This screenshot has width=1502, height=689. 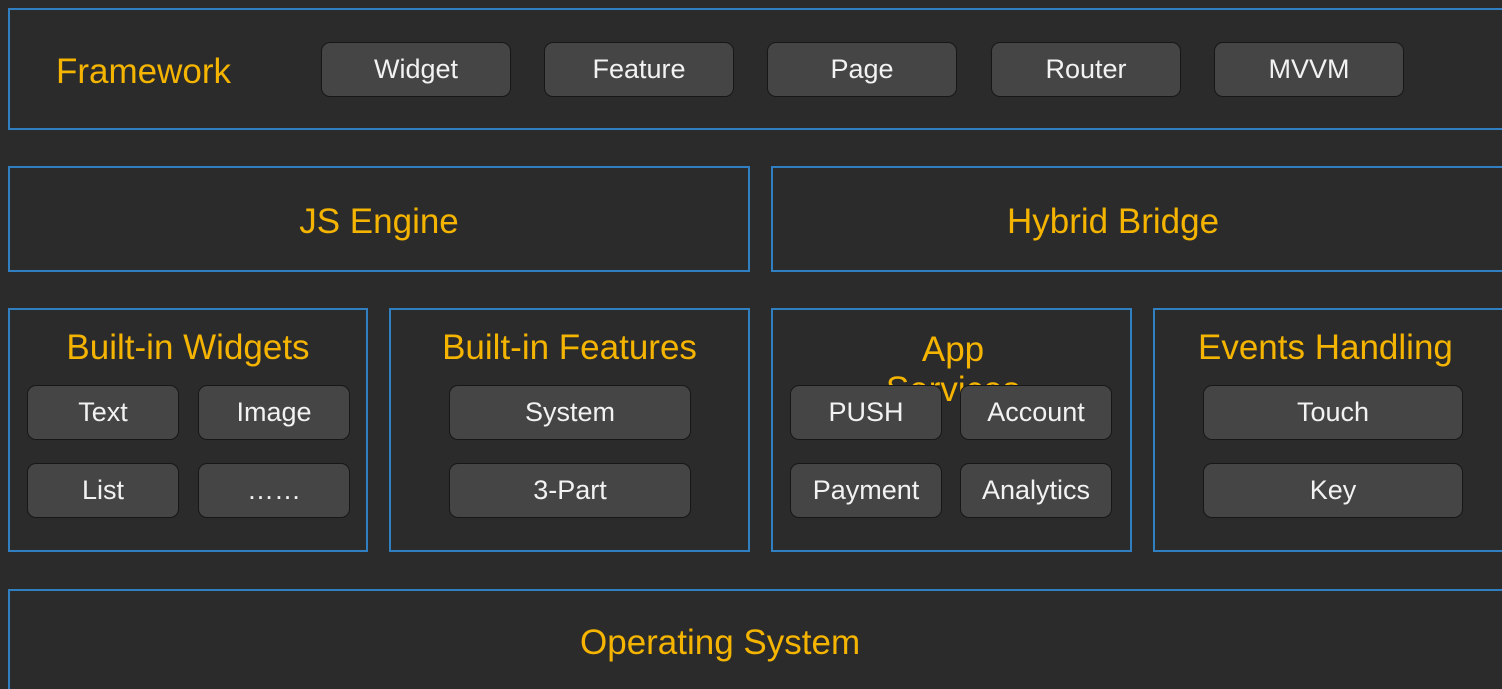 I want to click on widget-list: List, so click(x=103, y=490).